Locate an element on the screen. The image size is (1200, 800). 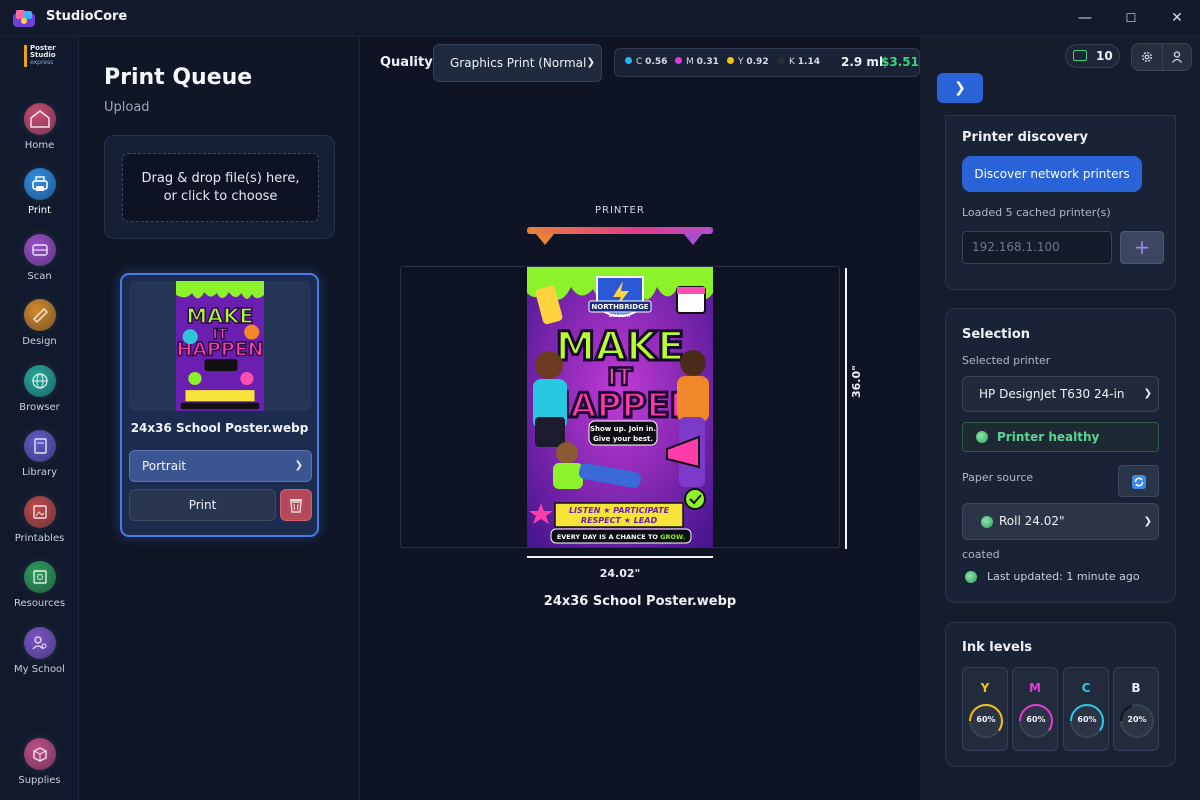
ink-usage-m: M 0.31 is located at coordinates (697, 62).